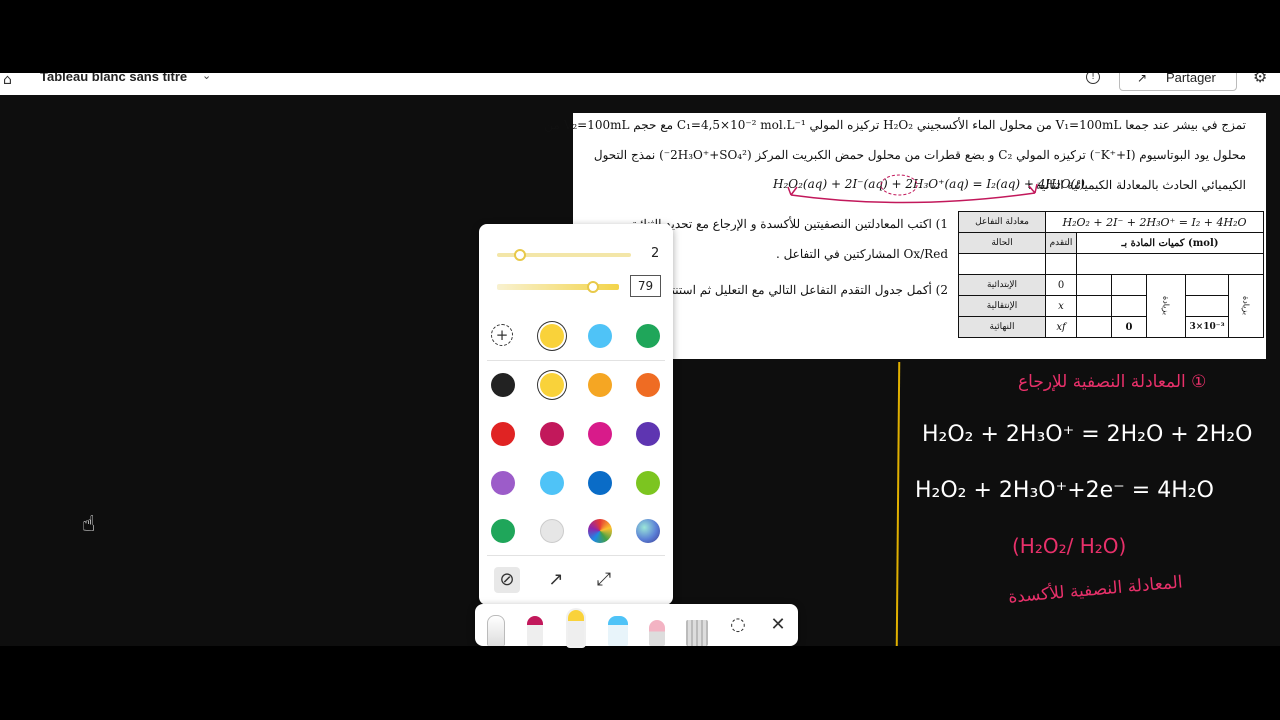 The height and width of the screenshot is (720, 1280). Describe the element at coordinates (206, 77) in the screenshot. I see `chevron-down-icon: ⌄` at that location.